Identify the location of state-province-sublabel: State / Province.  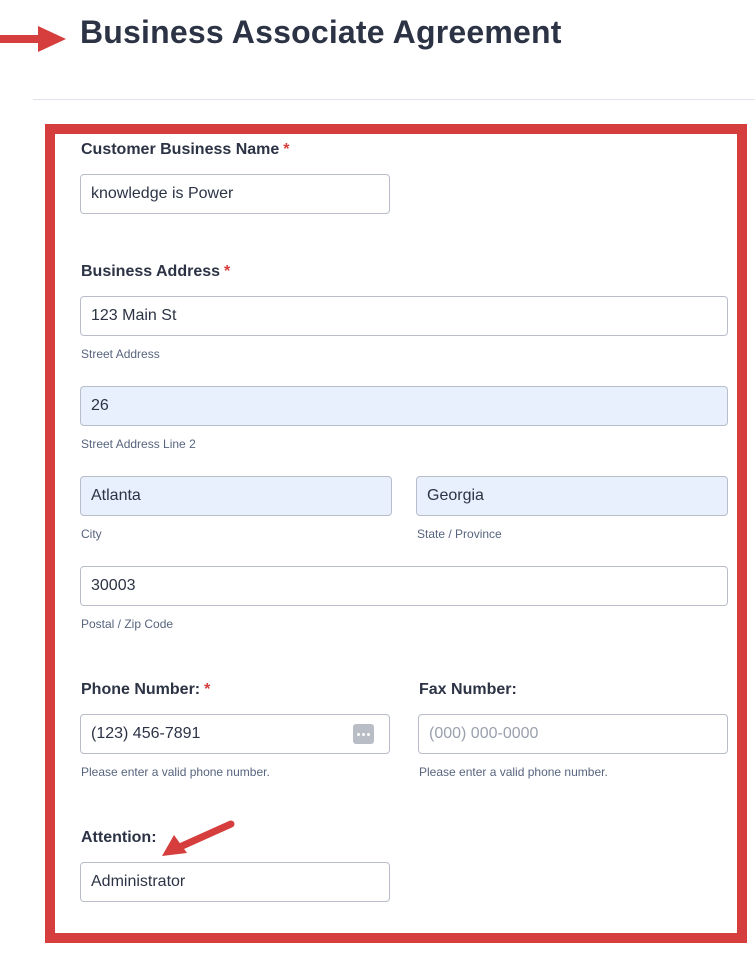
(459, 534).